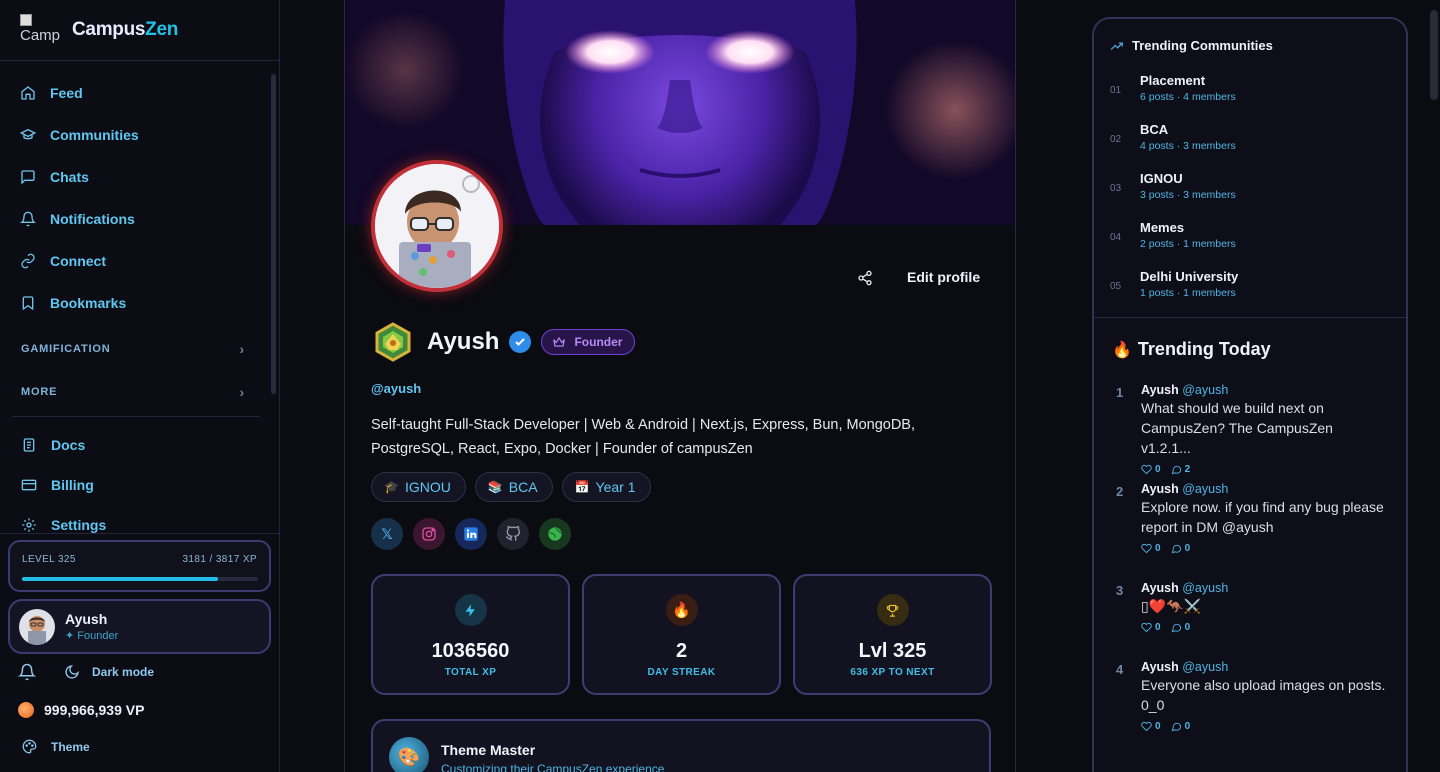  What do you see at coordinates (1434, 55) in the screenshot?
I see `page-scrollbar` at bounding box center [1434, 55].